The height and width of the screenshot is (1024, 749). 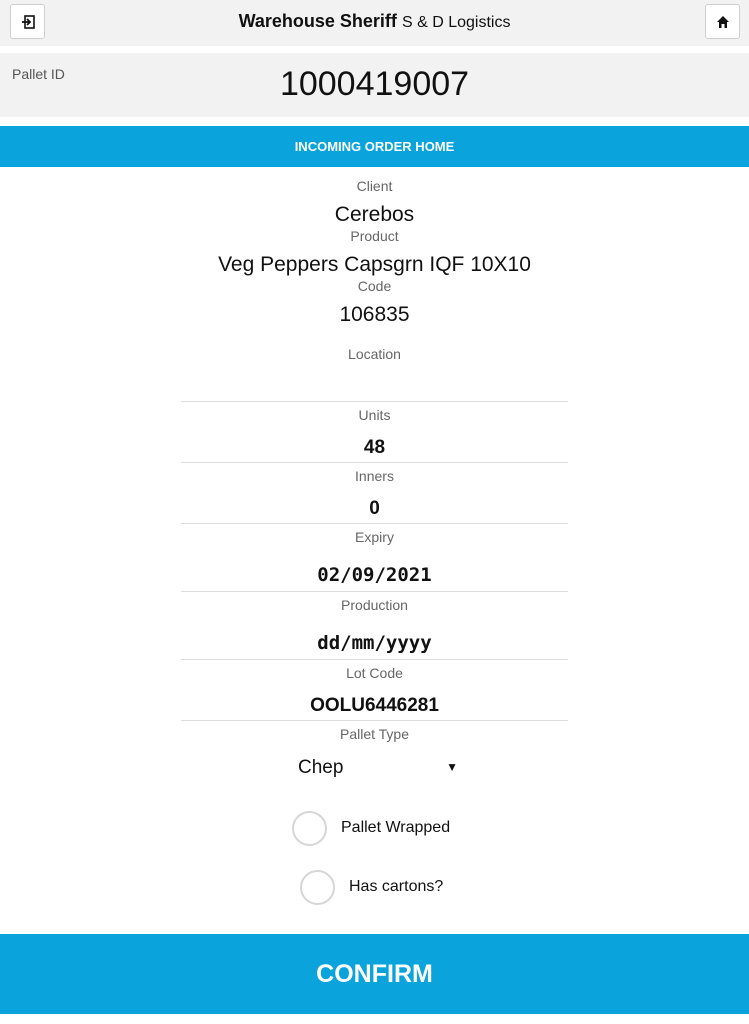 What do you see at coordinates (374, 214) in the screenshot?
I see `client-value: Cerebos` at bounding box center [374, 214].